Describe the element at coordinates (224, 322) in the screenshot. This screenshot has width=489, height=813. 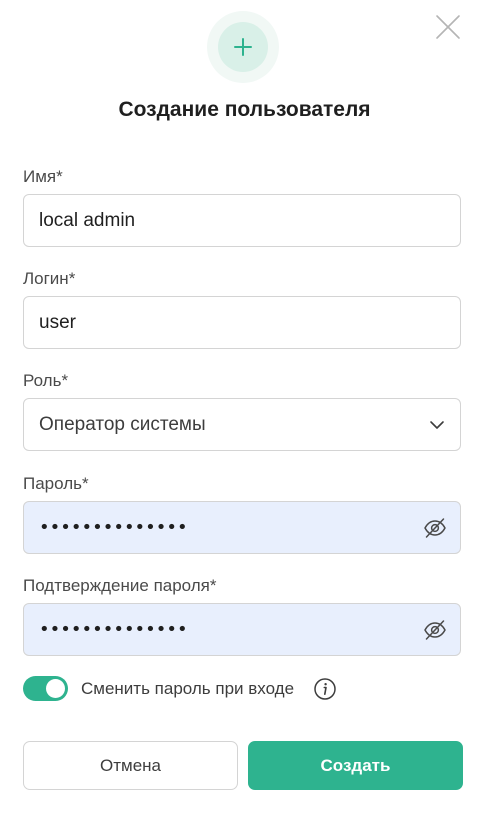
I see `login-input` at that location.